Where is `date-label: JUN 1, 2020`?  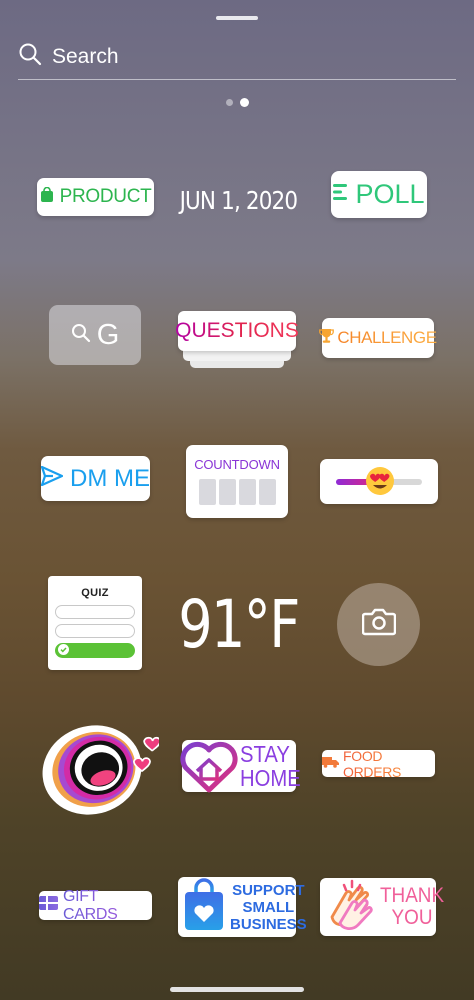
date-label: JUN 1, 2020 is located at coordinates (238, 200).